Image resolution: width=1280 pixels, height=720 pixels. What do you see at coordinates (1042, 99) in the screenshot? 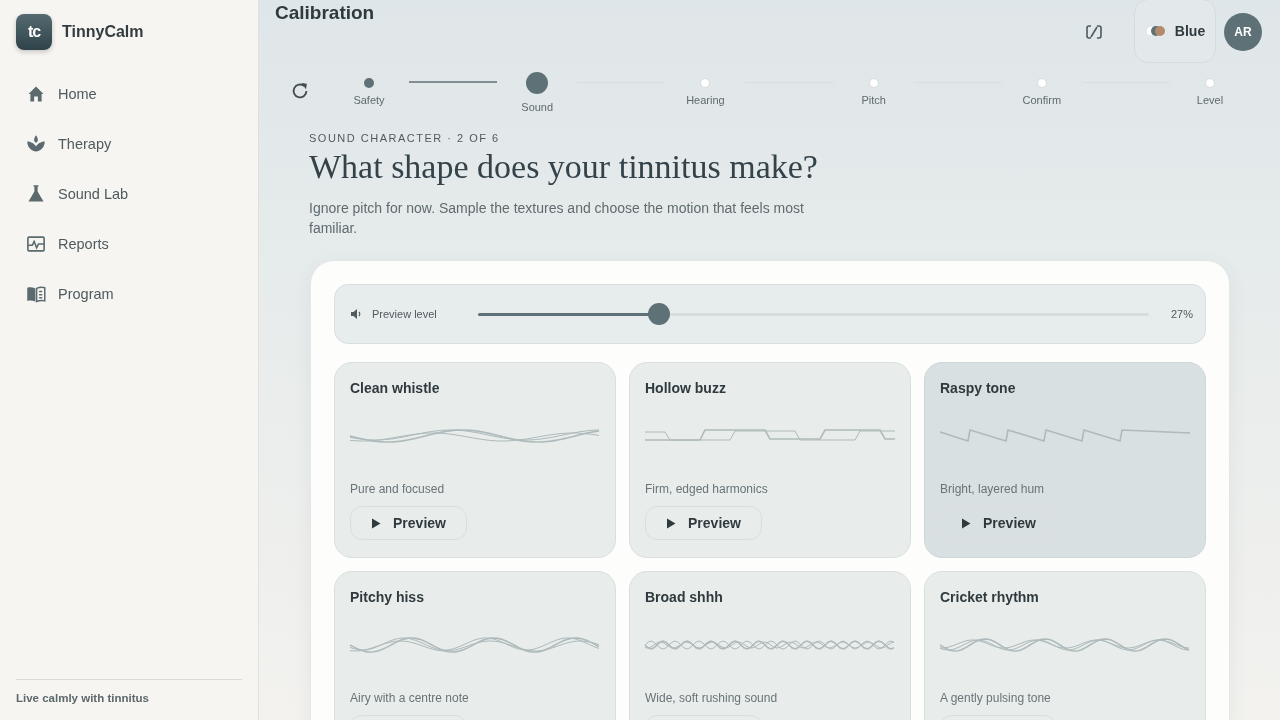
I see `step-label: Confirm` at bounding box center [1042, 99].